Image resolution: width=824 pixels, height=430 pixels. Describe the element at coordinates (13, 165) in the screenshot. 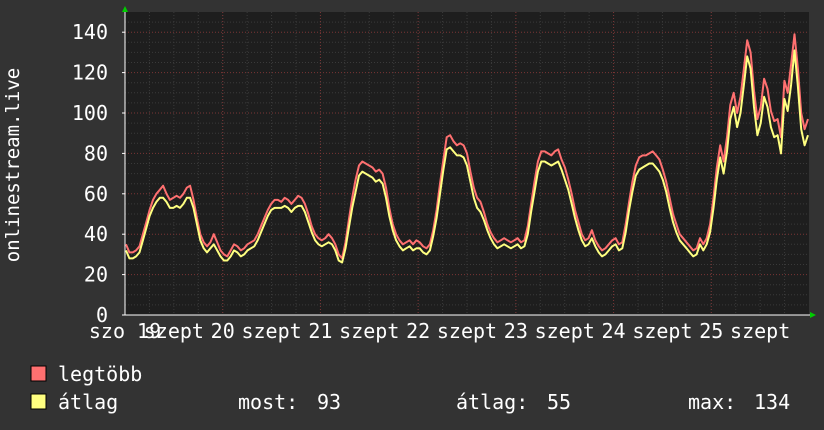

I see `y-axis-label: onlinestream.live` at that location.